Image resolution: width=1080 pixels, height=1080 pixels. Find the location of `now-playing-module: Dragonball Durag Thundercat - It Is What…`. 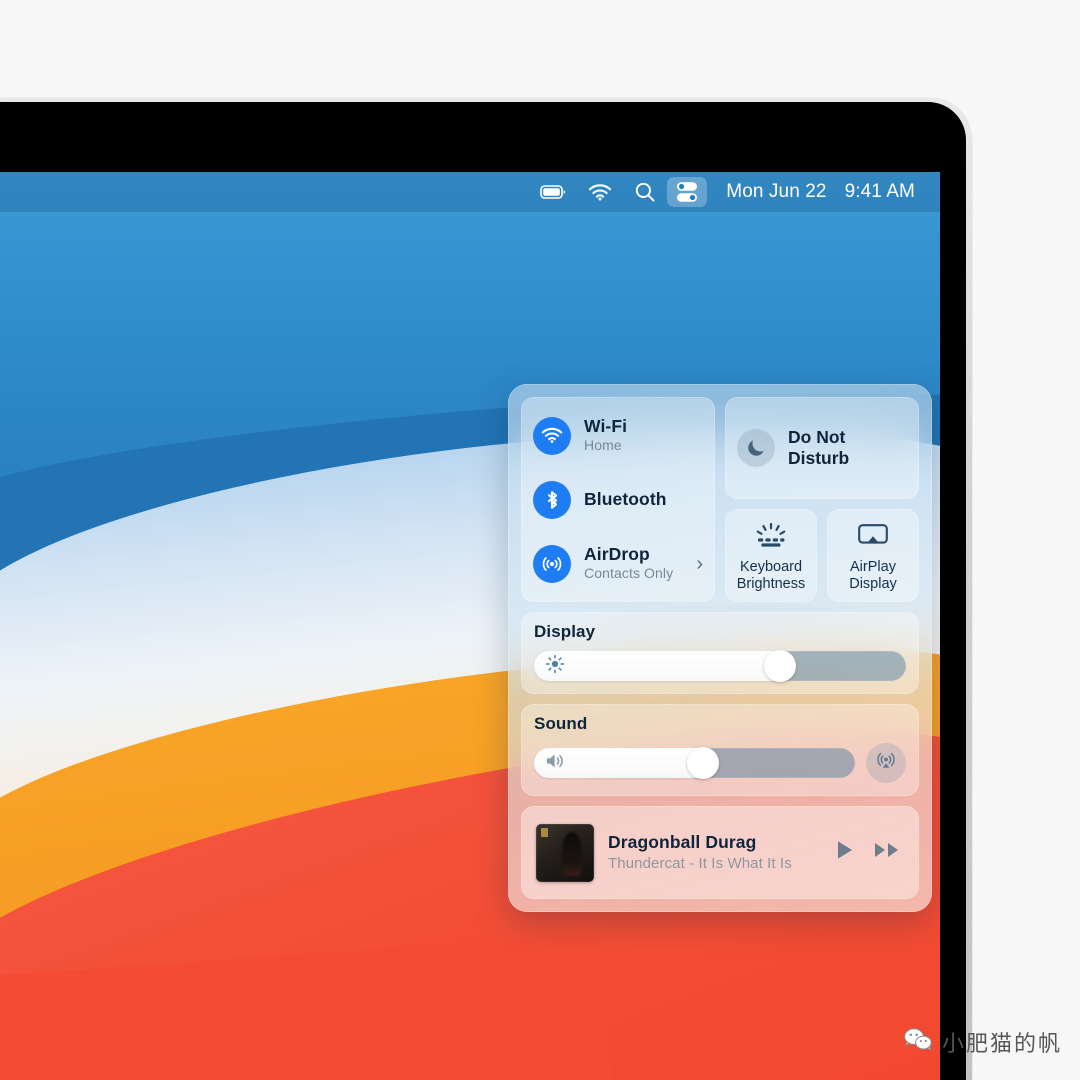

now-playing-module: Dragonball Durag Thundercat - It Is What… is located at coordinates (720, 852).